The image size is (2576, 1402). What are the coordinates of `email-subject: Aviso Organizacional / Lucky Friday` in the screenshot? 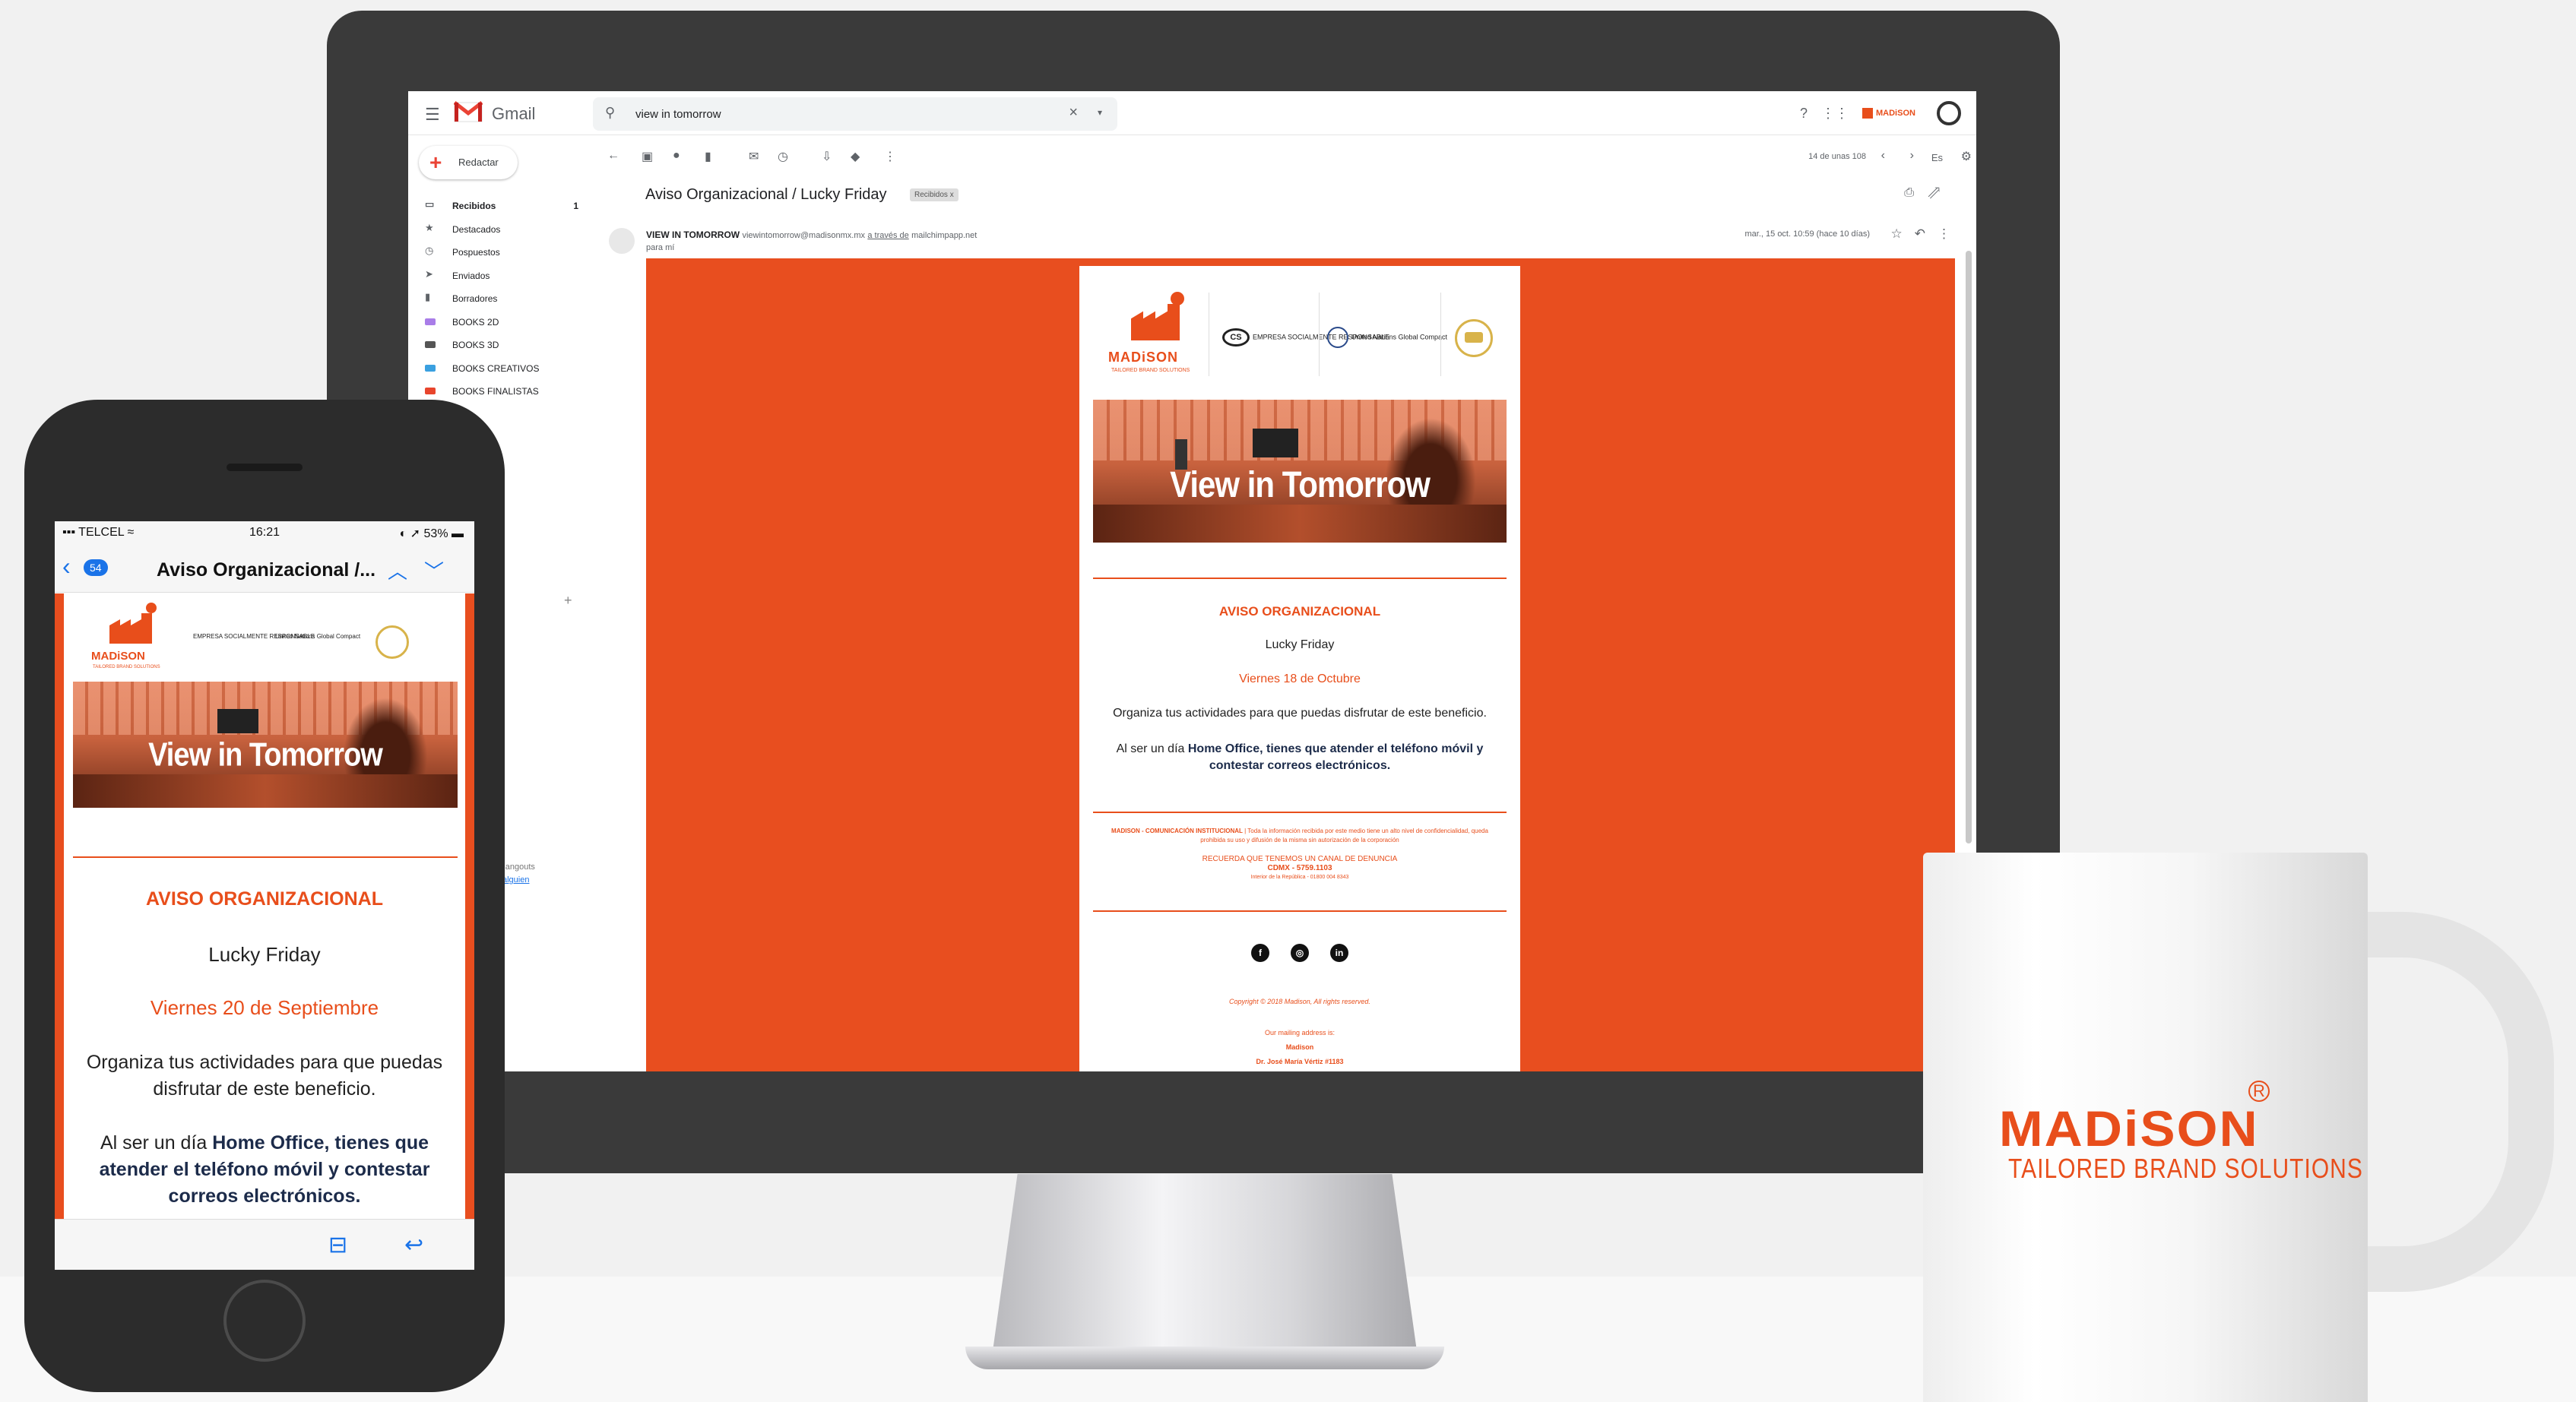 It's located at (766, 194).